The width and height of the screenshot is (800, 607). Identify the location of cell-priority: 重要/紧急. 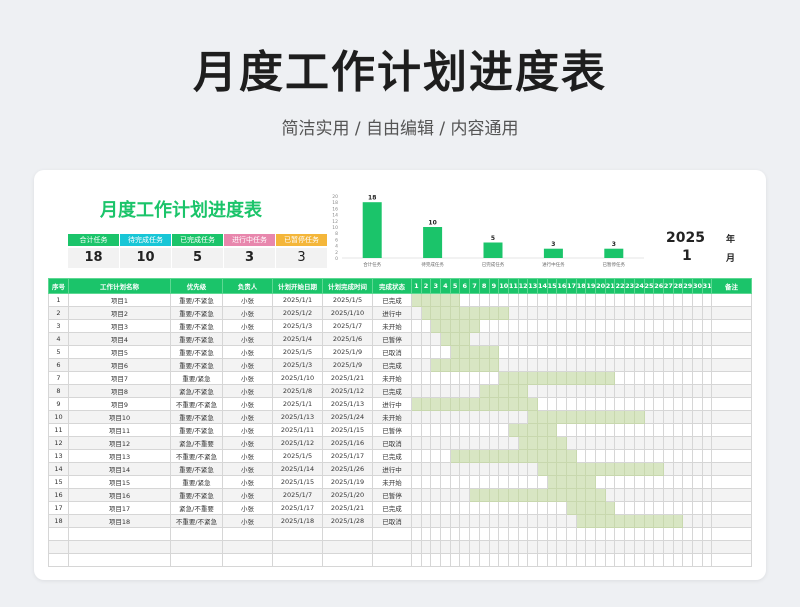
(196, 378).